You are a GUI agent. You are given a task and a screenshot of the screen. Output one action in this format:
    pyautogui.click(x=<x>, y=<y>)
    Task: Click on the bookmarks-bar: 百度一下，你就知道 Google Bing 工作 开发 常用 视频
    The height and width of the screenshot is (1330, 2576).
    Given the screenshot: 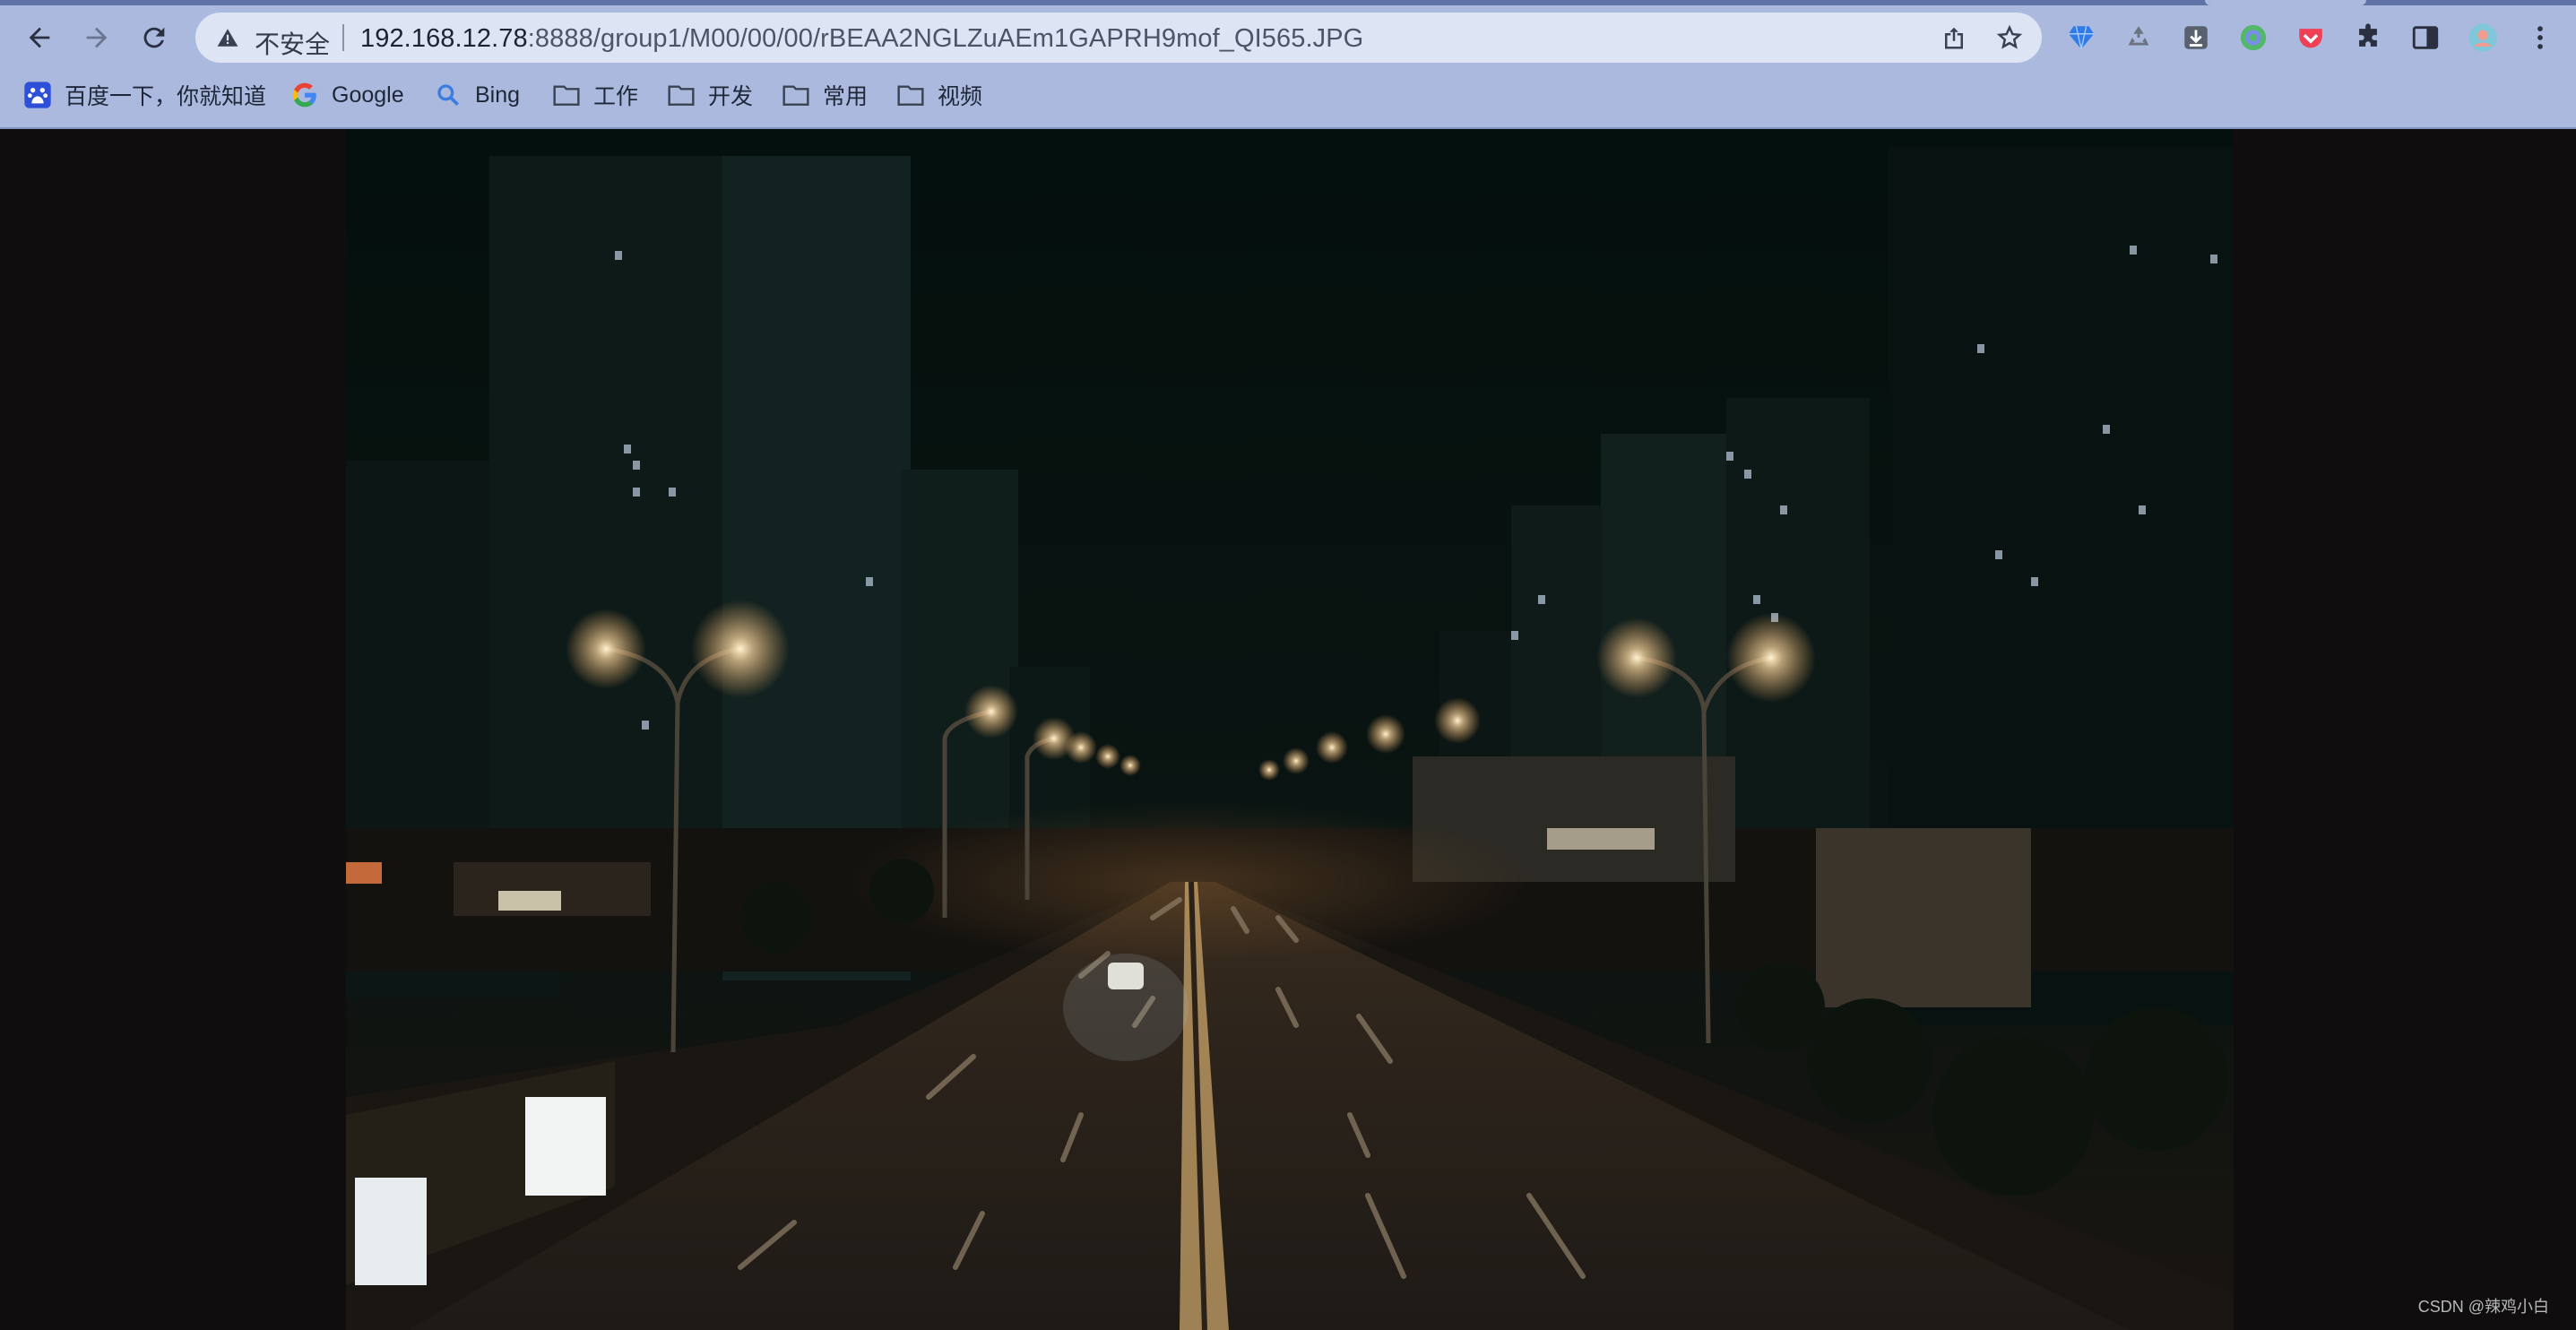 What is the action you would take?
    pyautogui.click(x=1288, y=95)
    